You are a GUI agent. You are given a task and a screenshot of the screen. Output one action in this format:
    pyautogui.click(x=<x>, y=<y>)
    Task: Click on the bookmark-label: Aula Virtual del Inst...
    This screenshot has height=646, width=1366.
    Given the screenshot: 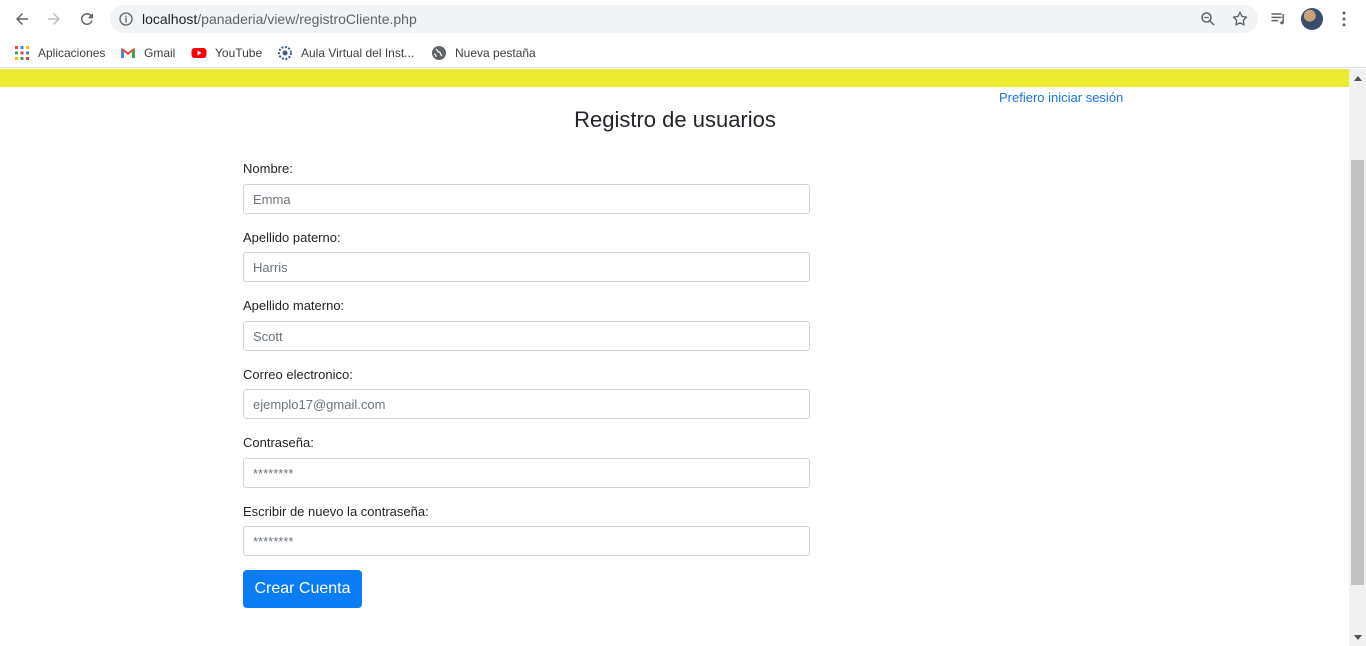 What is the action you would take?
    pyautogui.click(x=358, y=53)
    